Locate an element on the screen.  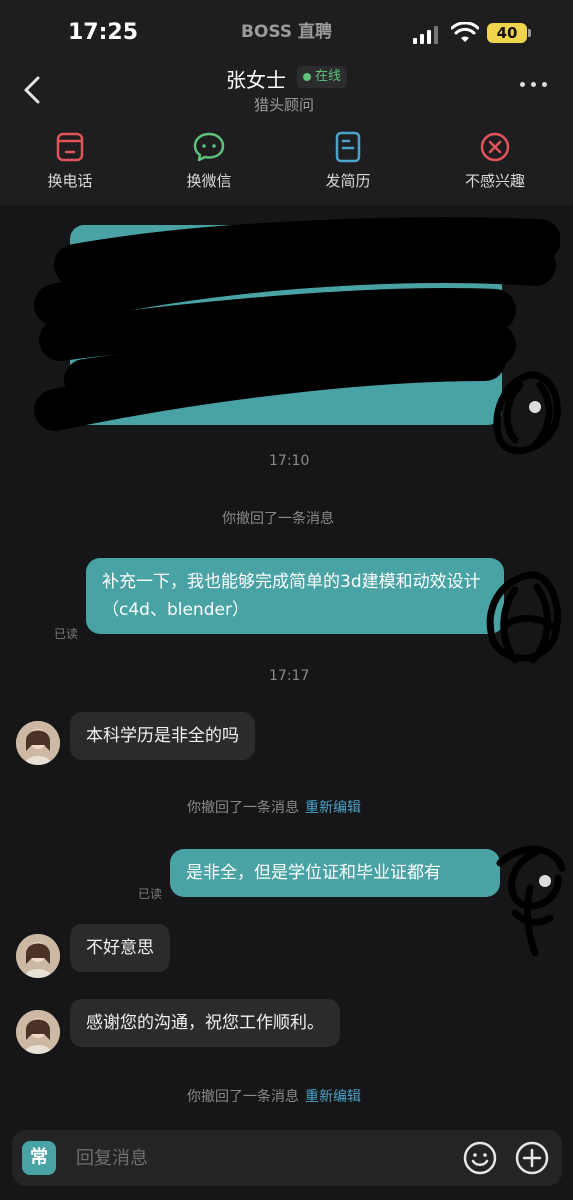
resume-icon is located at coordinates (348, 147).